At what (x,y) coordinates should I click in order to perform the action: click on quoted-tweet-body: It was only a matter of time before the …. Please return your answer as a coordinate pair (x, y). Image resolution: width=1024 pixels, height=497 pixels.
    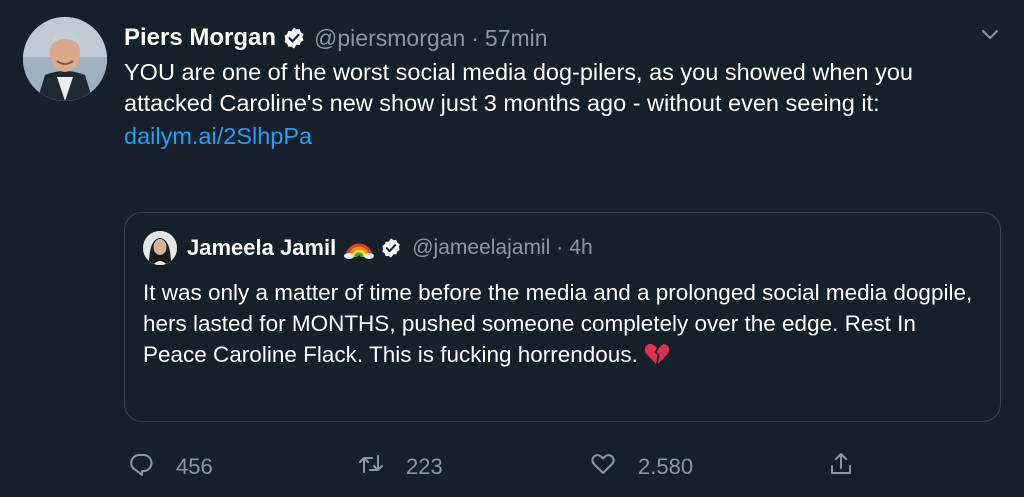
    Looking at the image, I should click on (558, 323).